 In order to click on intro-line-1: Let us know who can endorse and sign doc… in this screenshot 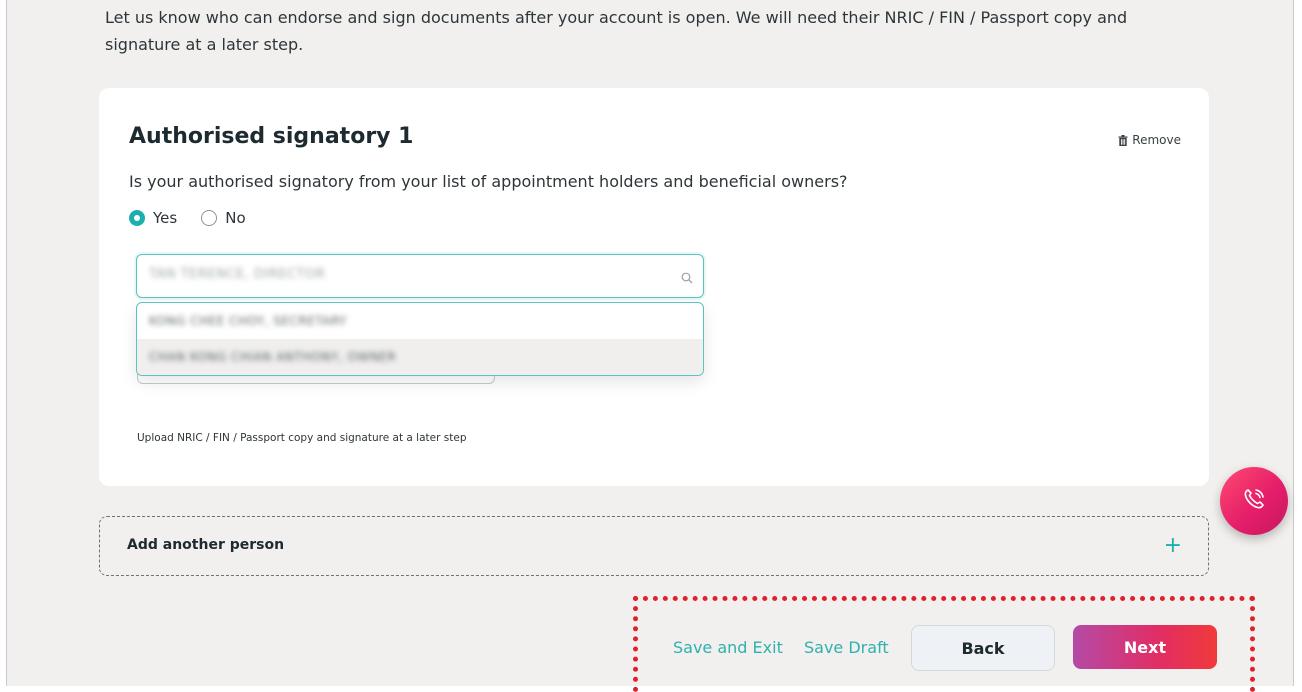, I will do `click(616, 17)`.